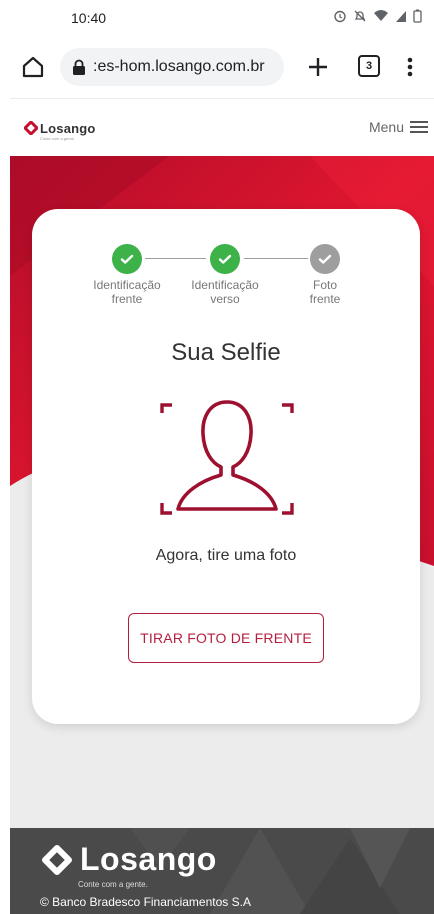 The height and width of the screenshot is (914, 434). Describe the element at coordinates (360, 16) in the screenshot. I see `mute-icon` at that location.